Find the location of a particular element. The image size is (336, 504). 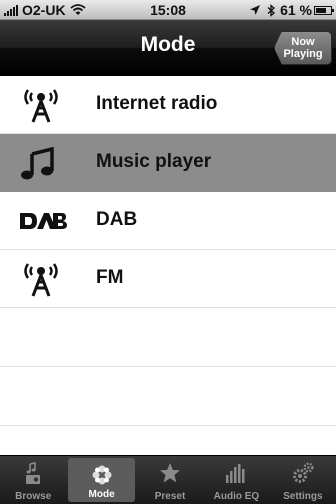

mode-label: Internet radio is located at coordinates (157, 103).